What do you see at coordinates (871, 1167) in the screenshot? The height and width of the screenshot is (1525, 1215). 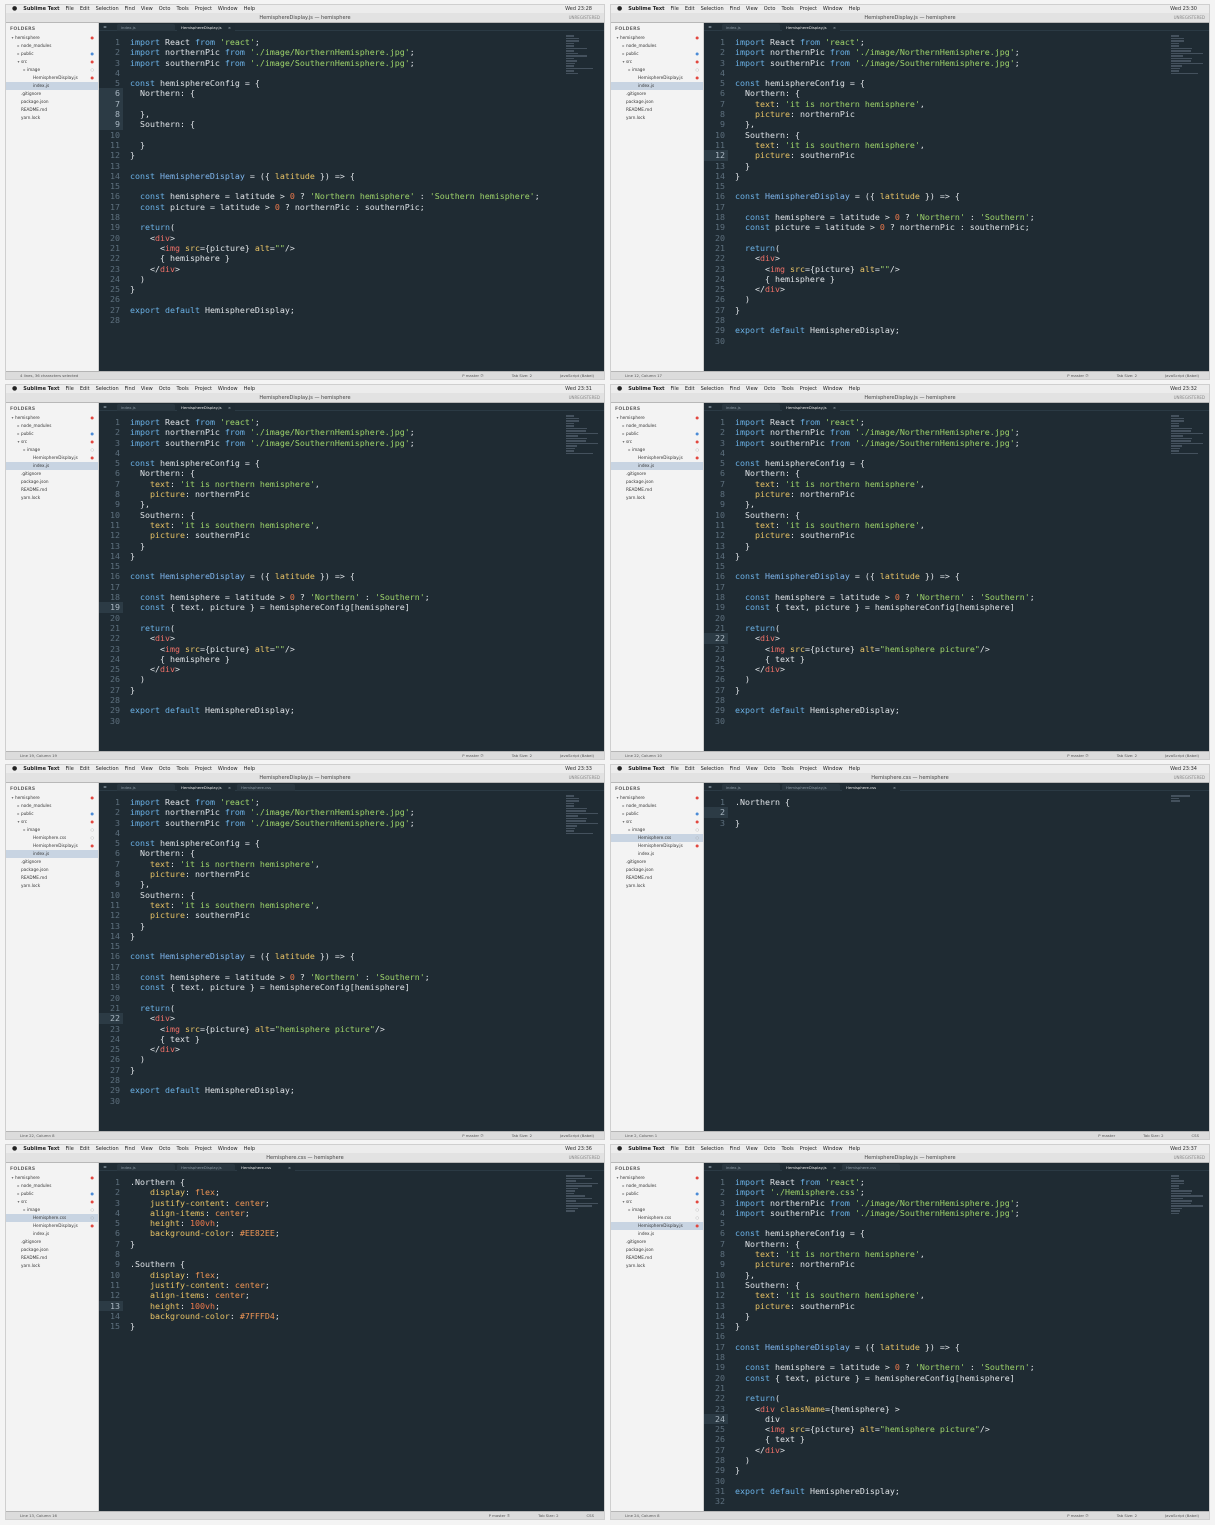 I see `tab-hemisphere-css: Hemisphere.css` at bounding box center [871, 1167].